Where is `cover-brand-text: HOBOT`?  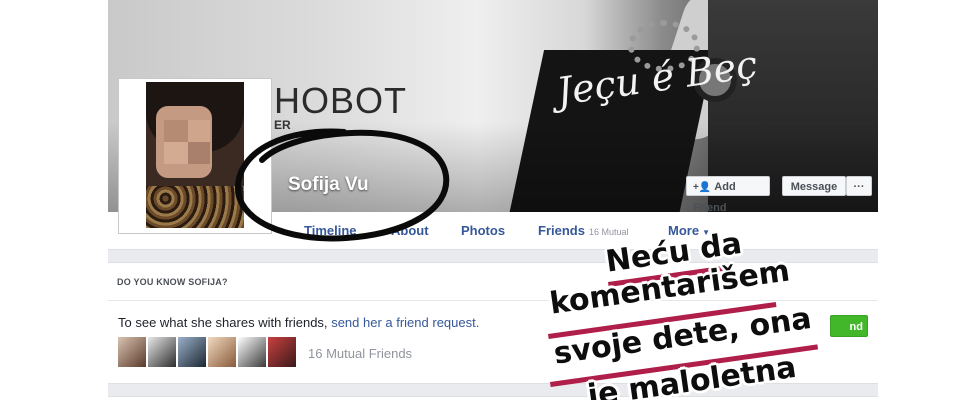 cover-brand-text: HOBOT is located at coordinates (341, 100).